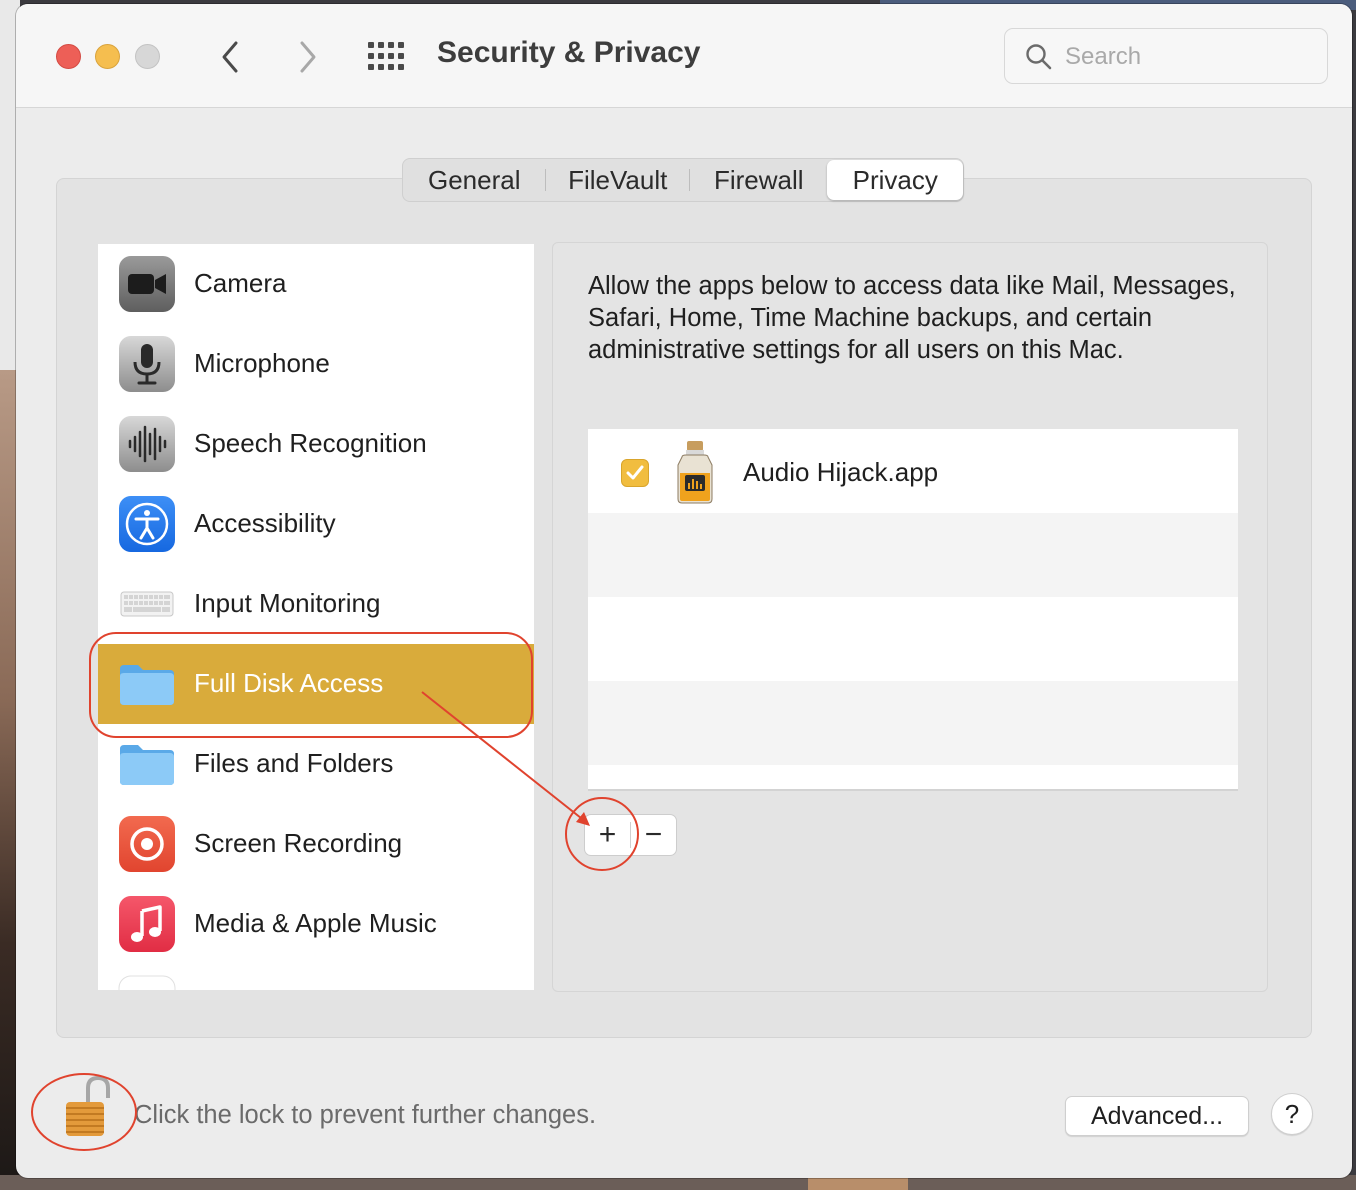 This screenshot has width=1356, height=1190. I want to click on tab-label: Firewall, so click(758, 179).